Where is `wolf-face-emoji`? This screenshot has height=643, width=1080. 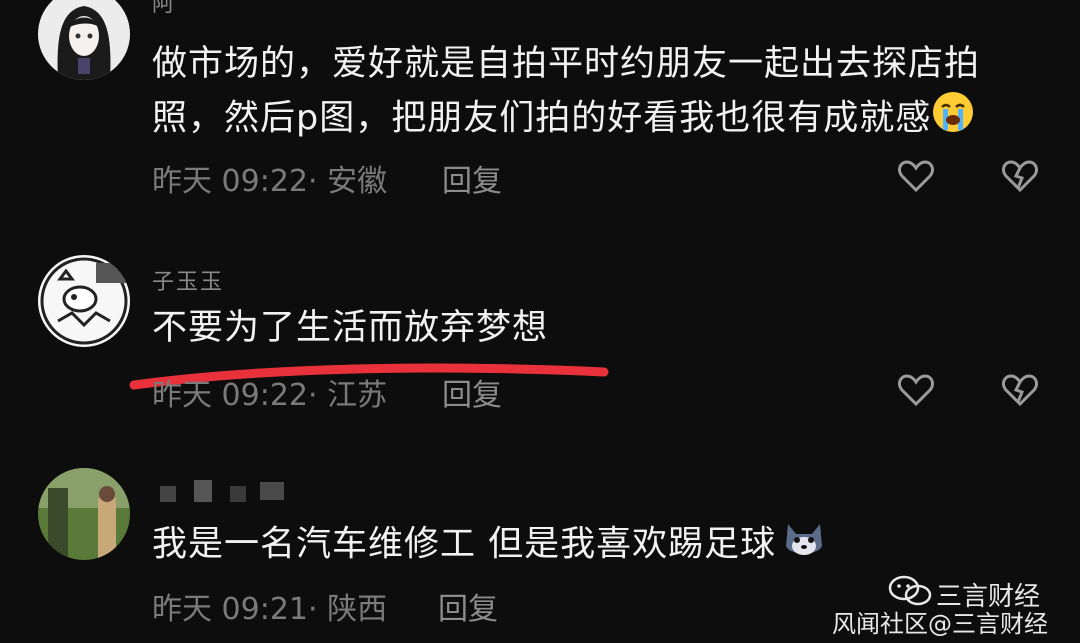 wolf-face-emoji is located at coordinates (804, 545).